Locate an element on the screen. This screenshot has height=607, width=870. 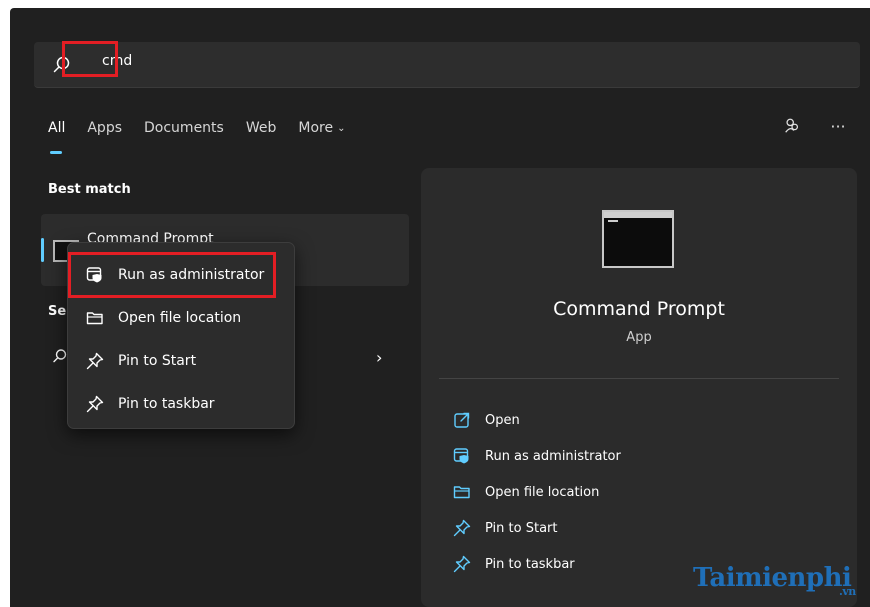
action-run-as-admin: Run as administrator is located at coordinates (537, 456).